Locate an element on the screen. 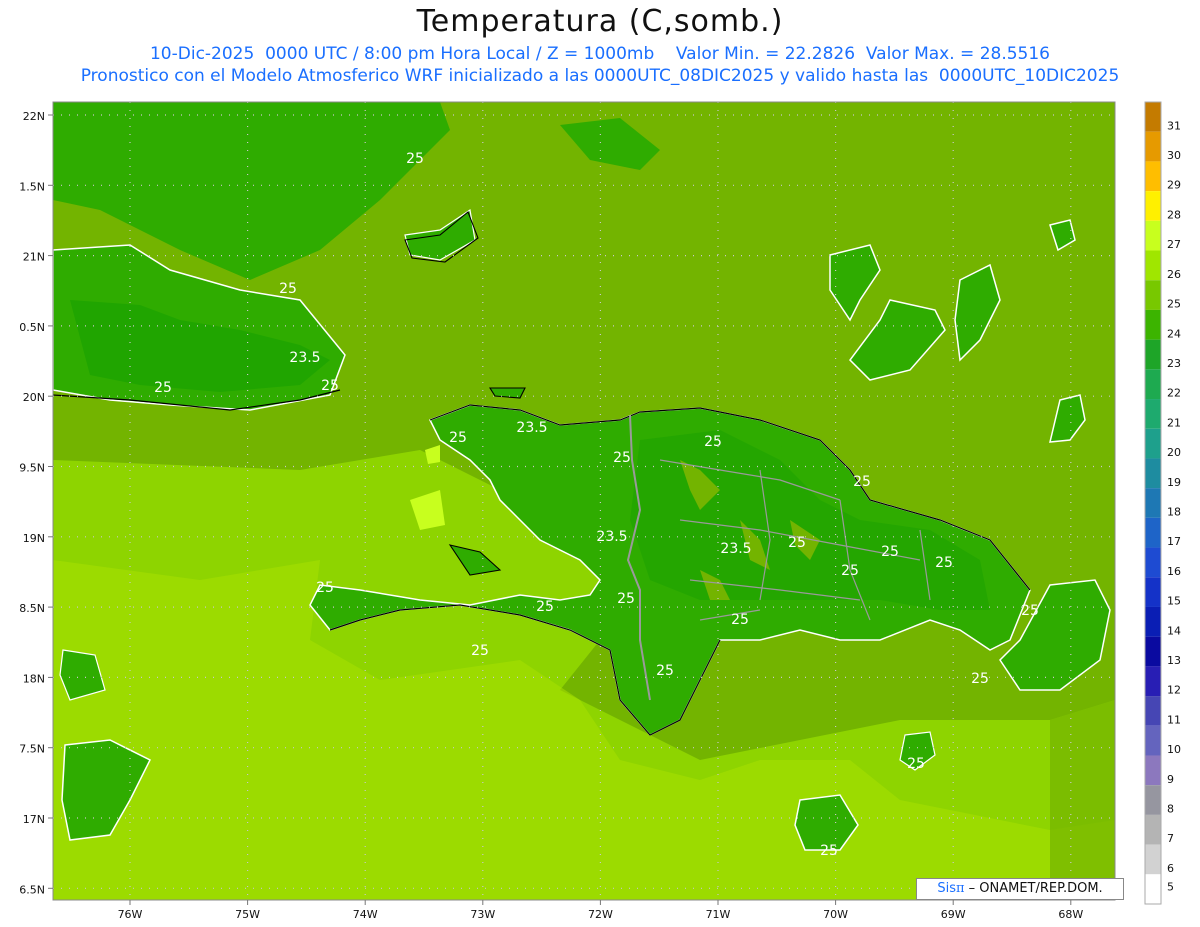 This screenshot has height=927, width=1200. colorbar-label: 31 is located at coordinates (1174, 125).